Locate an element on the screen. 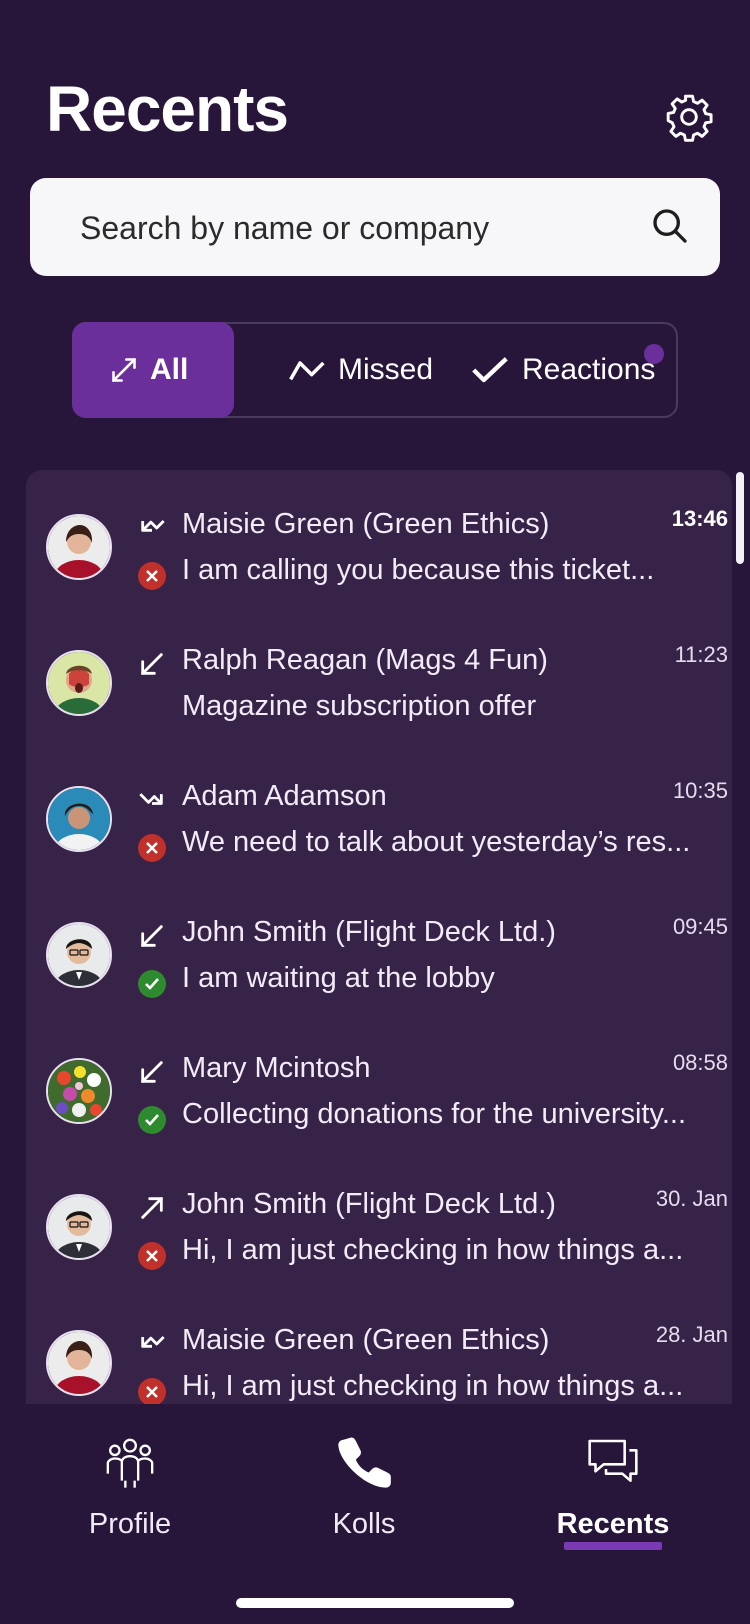  home-indicator is located at coordinates (375, 1603).